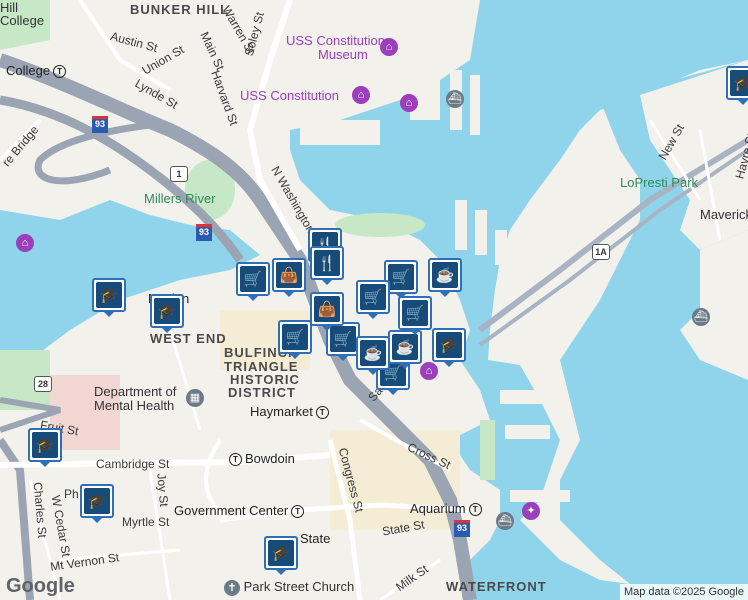 The height and width of the screenshot is (600, 748). What do you see at coordinates (327, 263) in the screenshot?
I see `restaurant-icon: 🍴` at bounding box center [327, 263].